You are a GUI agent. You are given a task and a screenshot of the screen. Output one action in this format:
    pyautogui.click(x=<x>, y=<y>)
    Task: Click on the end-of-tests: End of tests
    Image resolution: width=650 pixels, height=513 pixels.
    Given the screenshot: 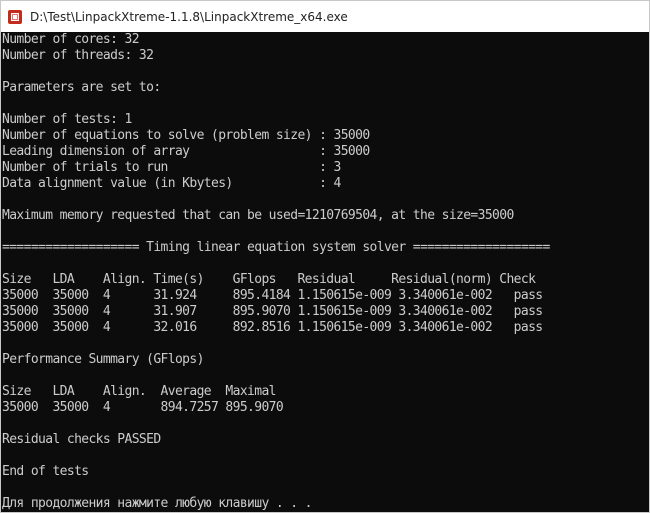 What is the action you would take?
    pyautogui.click(x=45, y=471)
    